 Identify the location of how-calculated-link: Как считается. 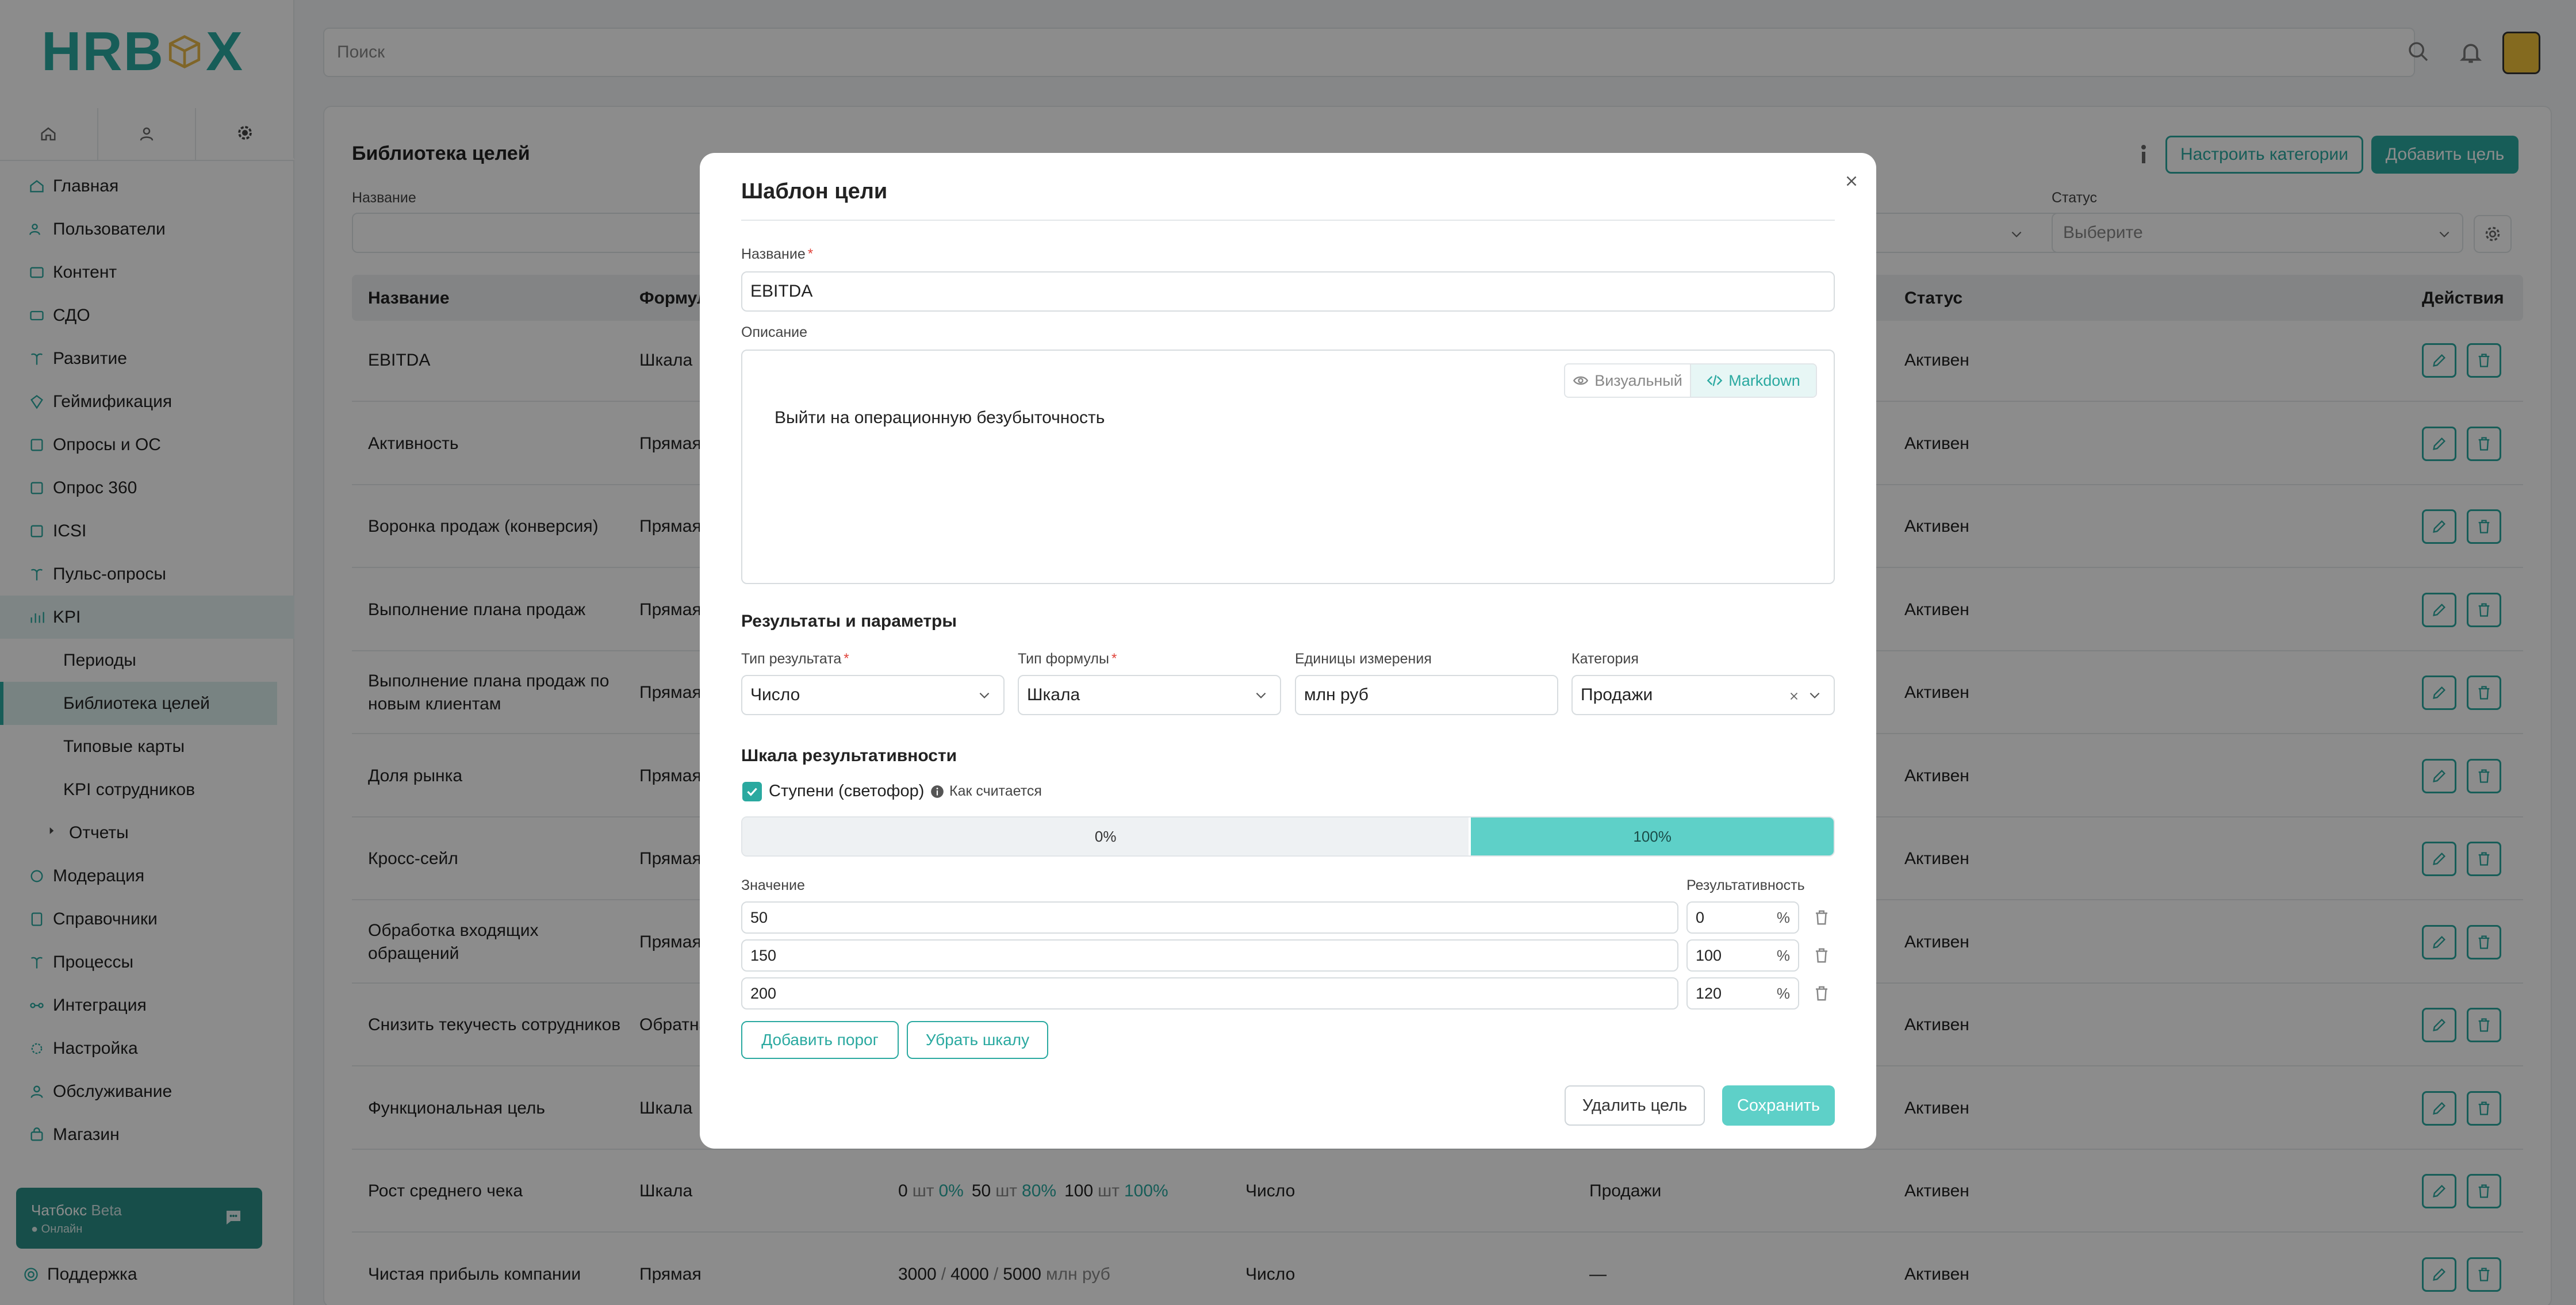
(986, 791).